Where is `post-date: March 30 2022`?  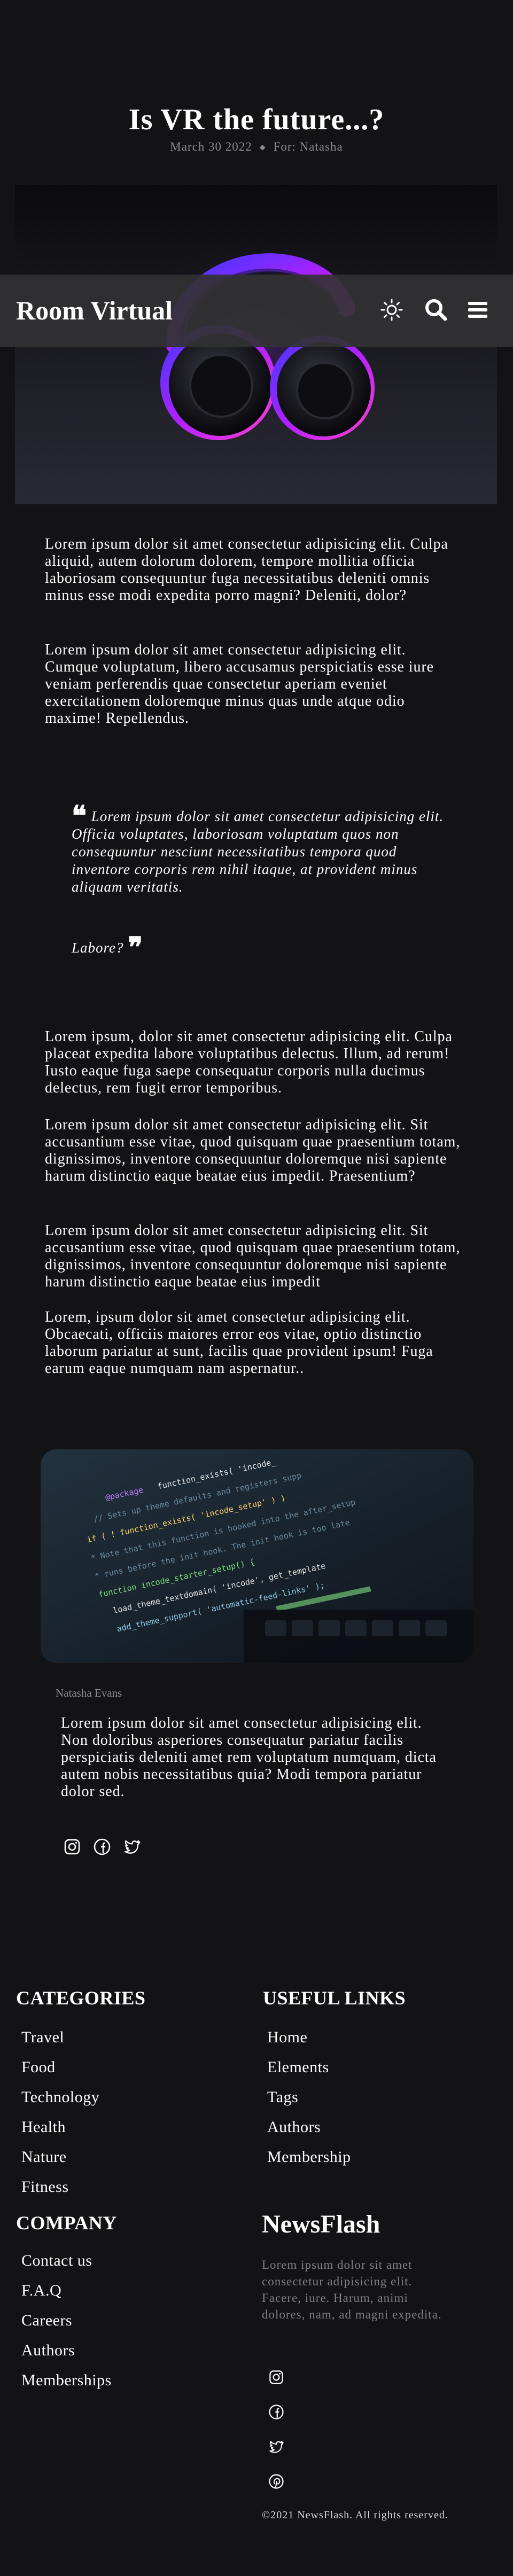 post-date: March 30 2022 is located at coordinates (211, 146).